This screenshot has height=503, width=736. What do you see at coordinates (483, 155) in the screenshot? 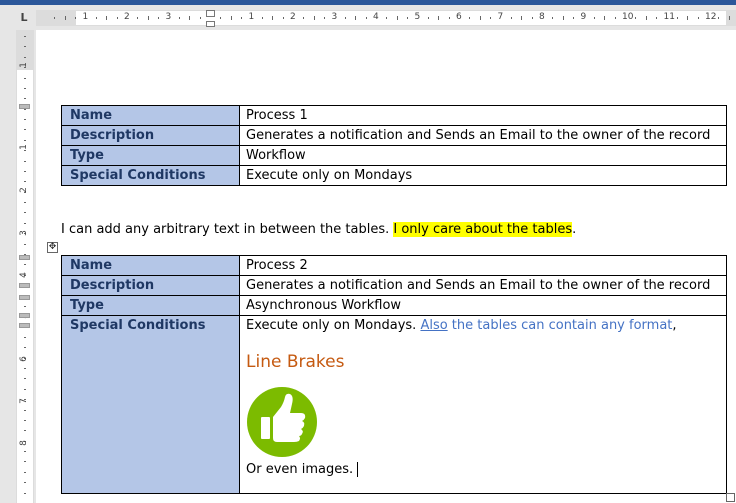
I see `table-value-cell: Workflow` at bounding box center [483, 155].